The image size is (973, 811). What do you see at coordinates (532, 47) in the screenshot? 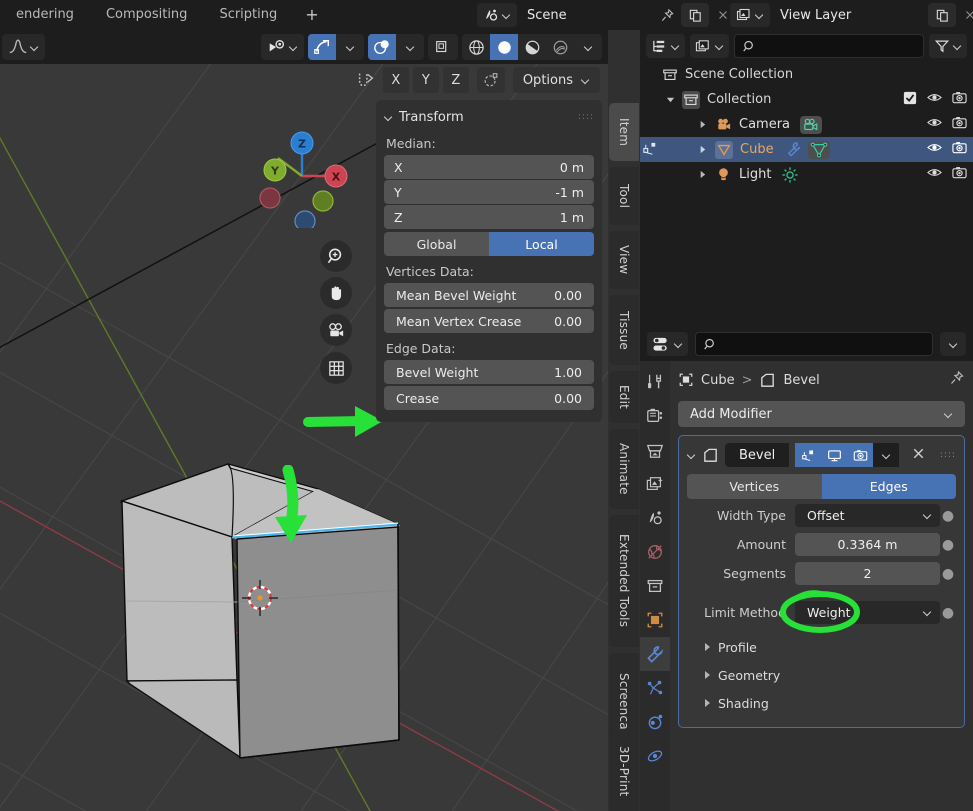
I see `shading-material-preview-button` at bounding box center [532, 47].